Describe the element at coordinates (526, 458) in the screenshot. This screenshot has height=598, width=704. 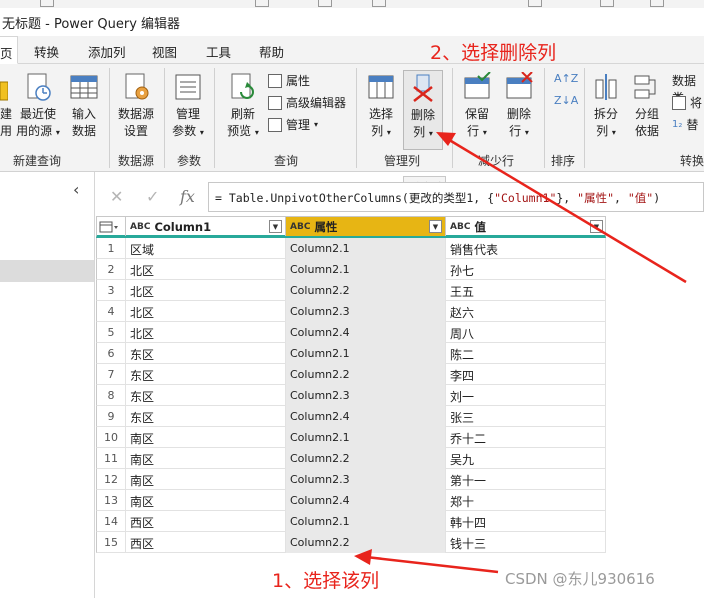
I see `cell-value: 吴九` at that location.